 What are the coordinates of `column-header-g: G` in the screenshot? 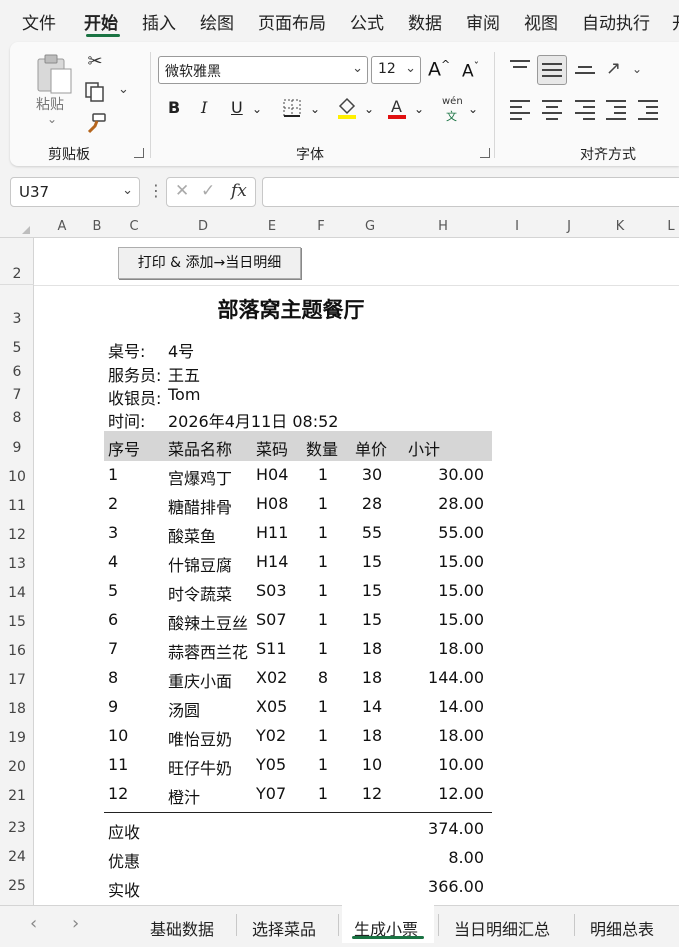 It's located at (370, 226).